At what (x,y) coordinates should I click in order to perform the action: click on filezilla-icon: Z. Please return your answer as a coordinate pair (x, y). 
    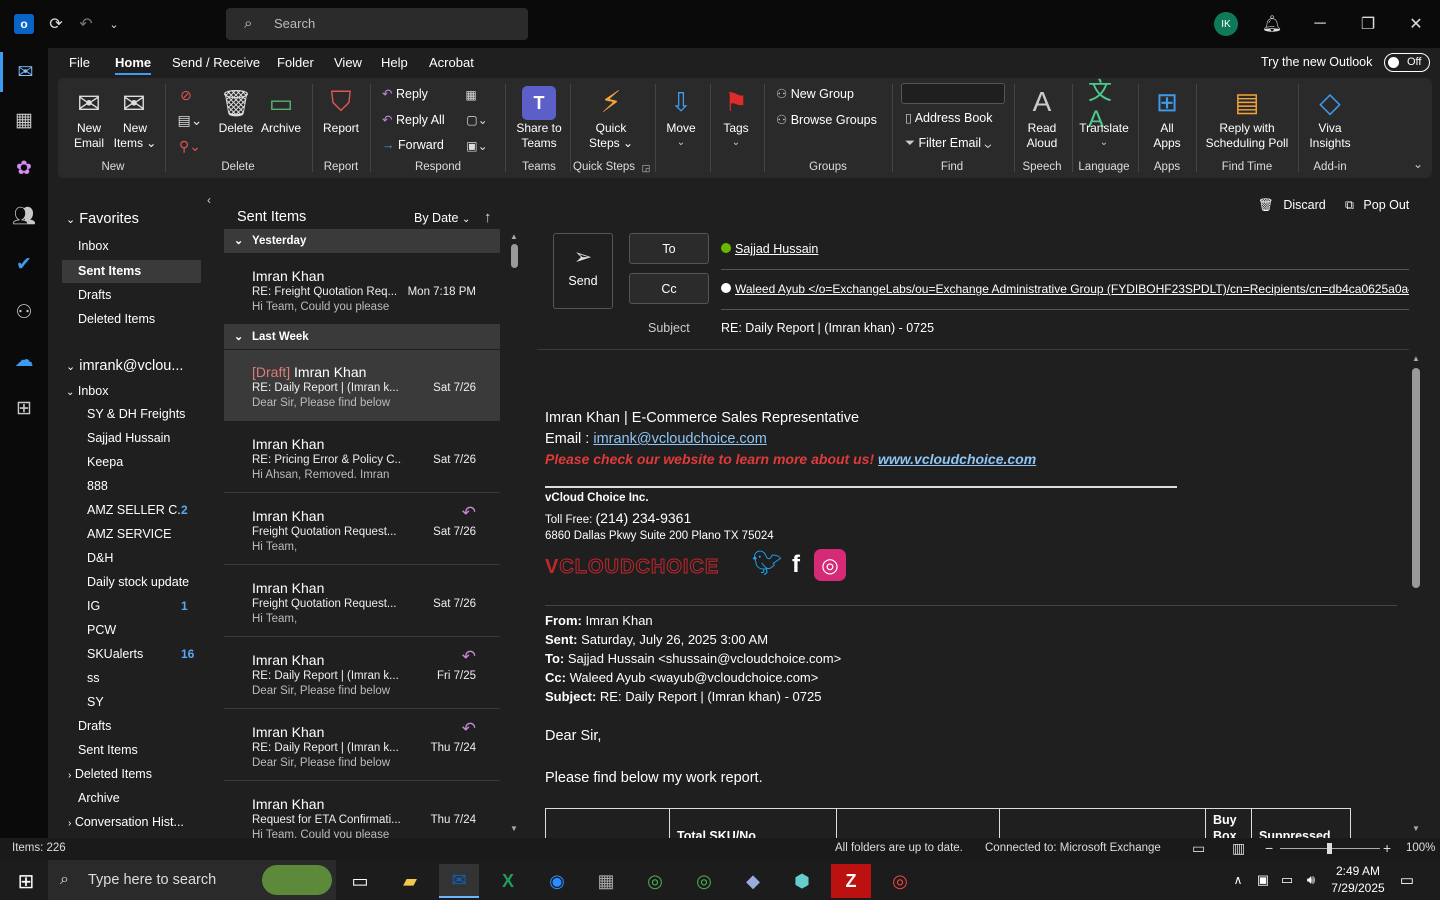
    Looking at the image, I should click on (851, 881).